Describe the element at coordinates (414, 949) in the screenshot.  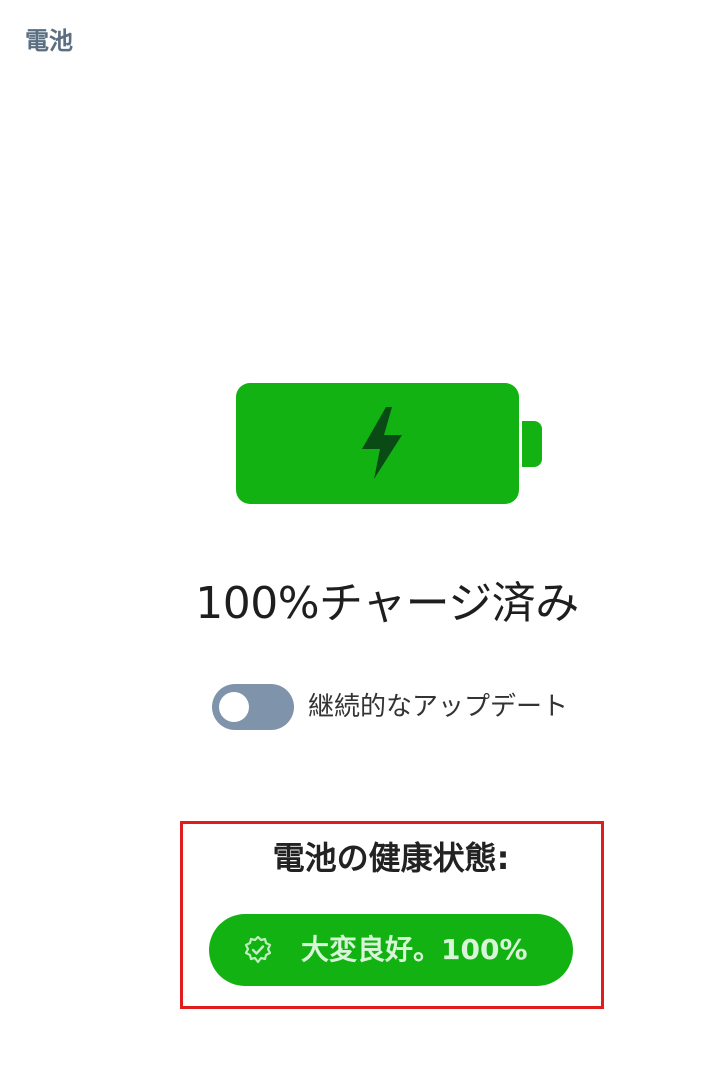
I see `battery-health-value: 大変良好。100%` at that location.